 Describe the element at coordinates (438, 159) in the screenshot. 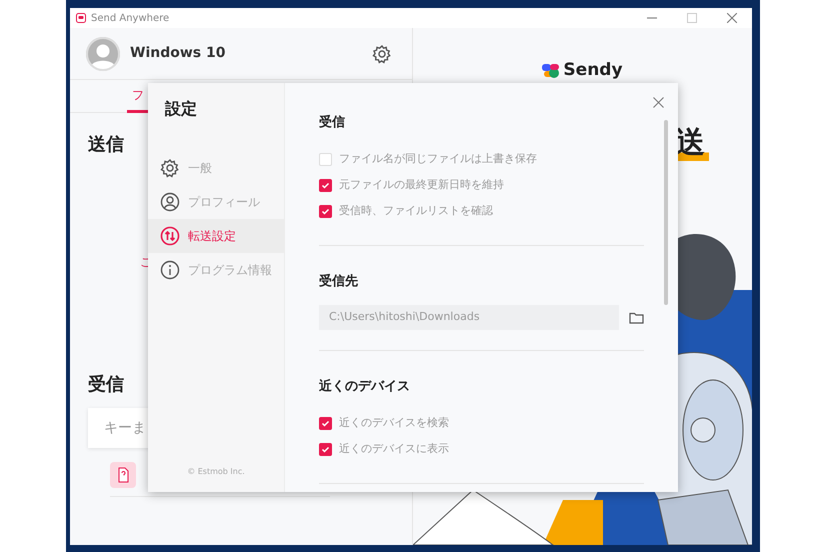

I see `option-label: ファイル名が同じファイルは上書き保存` at that location.